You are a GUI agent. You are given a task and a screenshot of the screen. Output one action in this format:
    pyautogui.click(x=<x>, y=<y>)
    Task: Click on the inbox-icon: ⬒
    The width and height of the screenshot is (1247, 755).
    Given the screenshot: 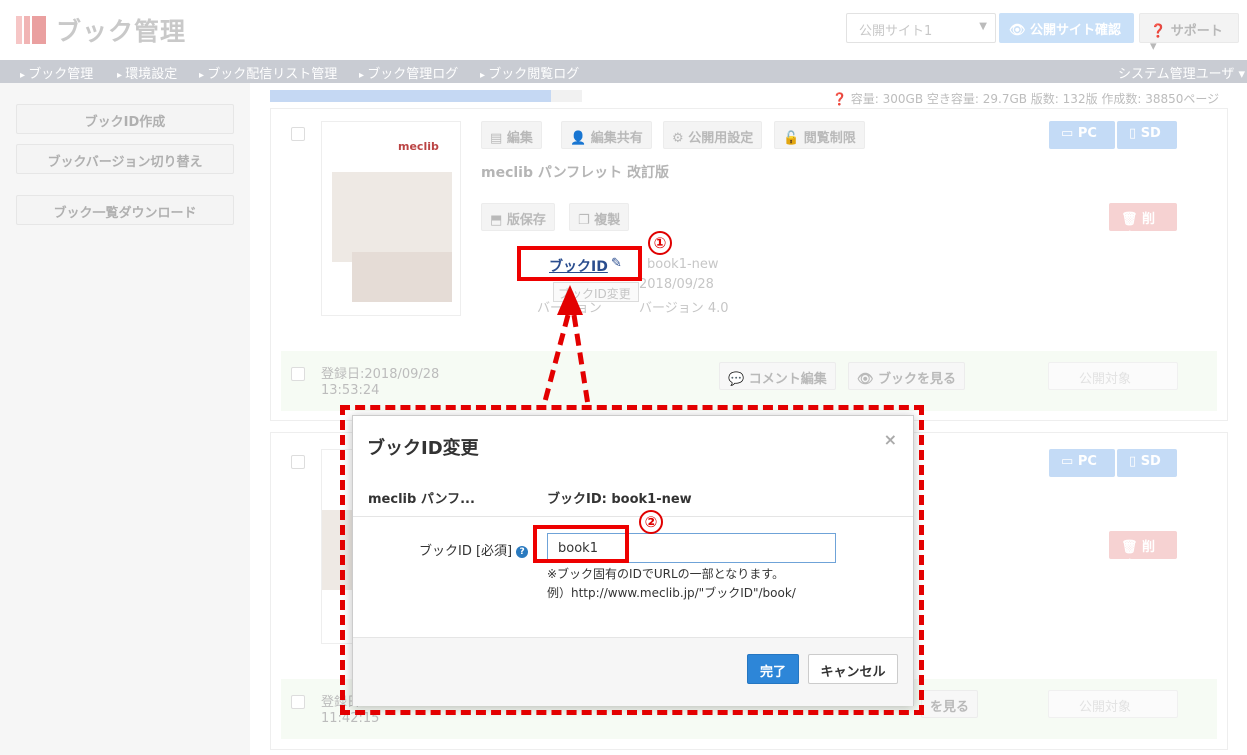 What is the action you would take?
    pyautogui.click(x=496, y=220)
    